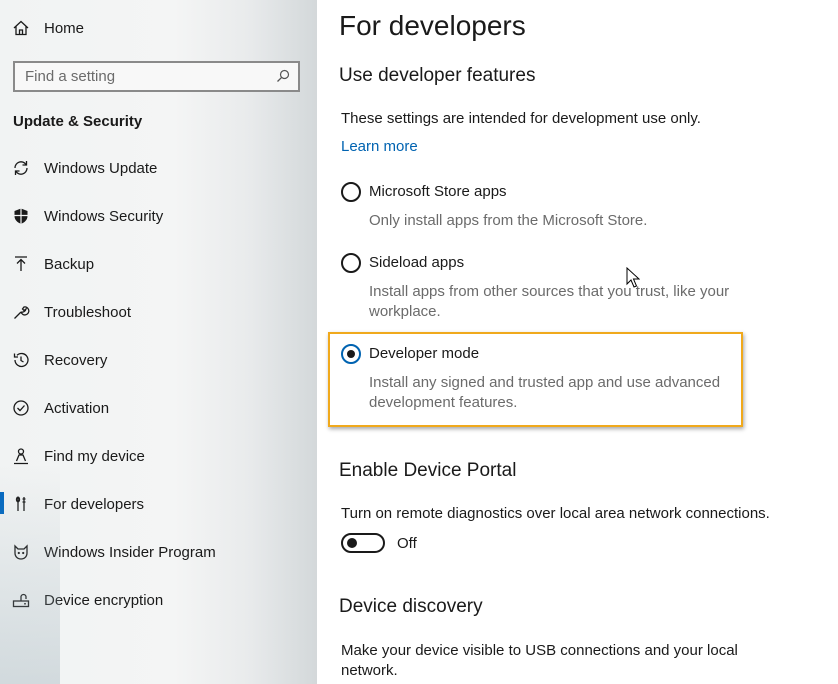 The image size is (838, 684). I want to click on developer-tools-icon, so click(21, 504).